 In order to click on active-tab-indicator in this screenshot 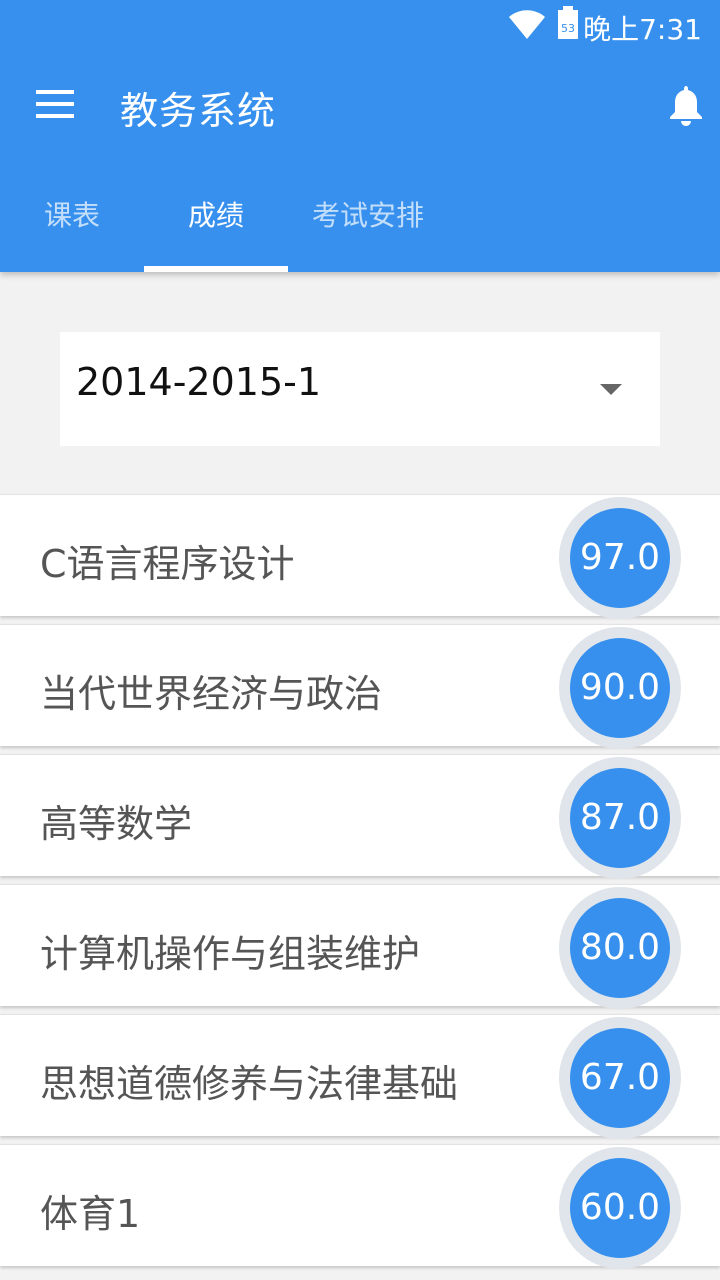, I will do `click(216, 269)`.